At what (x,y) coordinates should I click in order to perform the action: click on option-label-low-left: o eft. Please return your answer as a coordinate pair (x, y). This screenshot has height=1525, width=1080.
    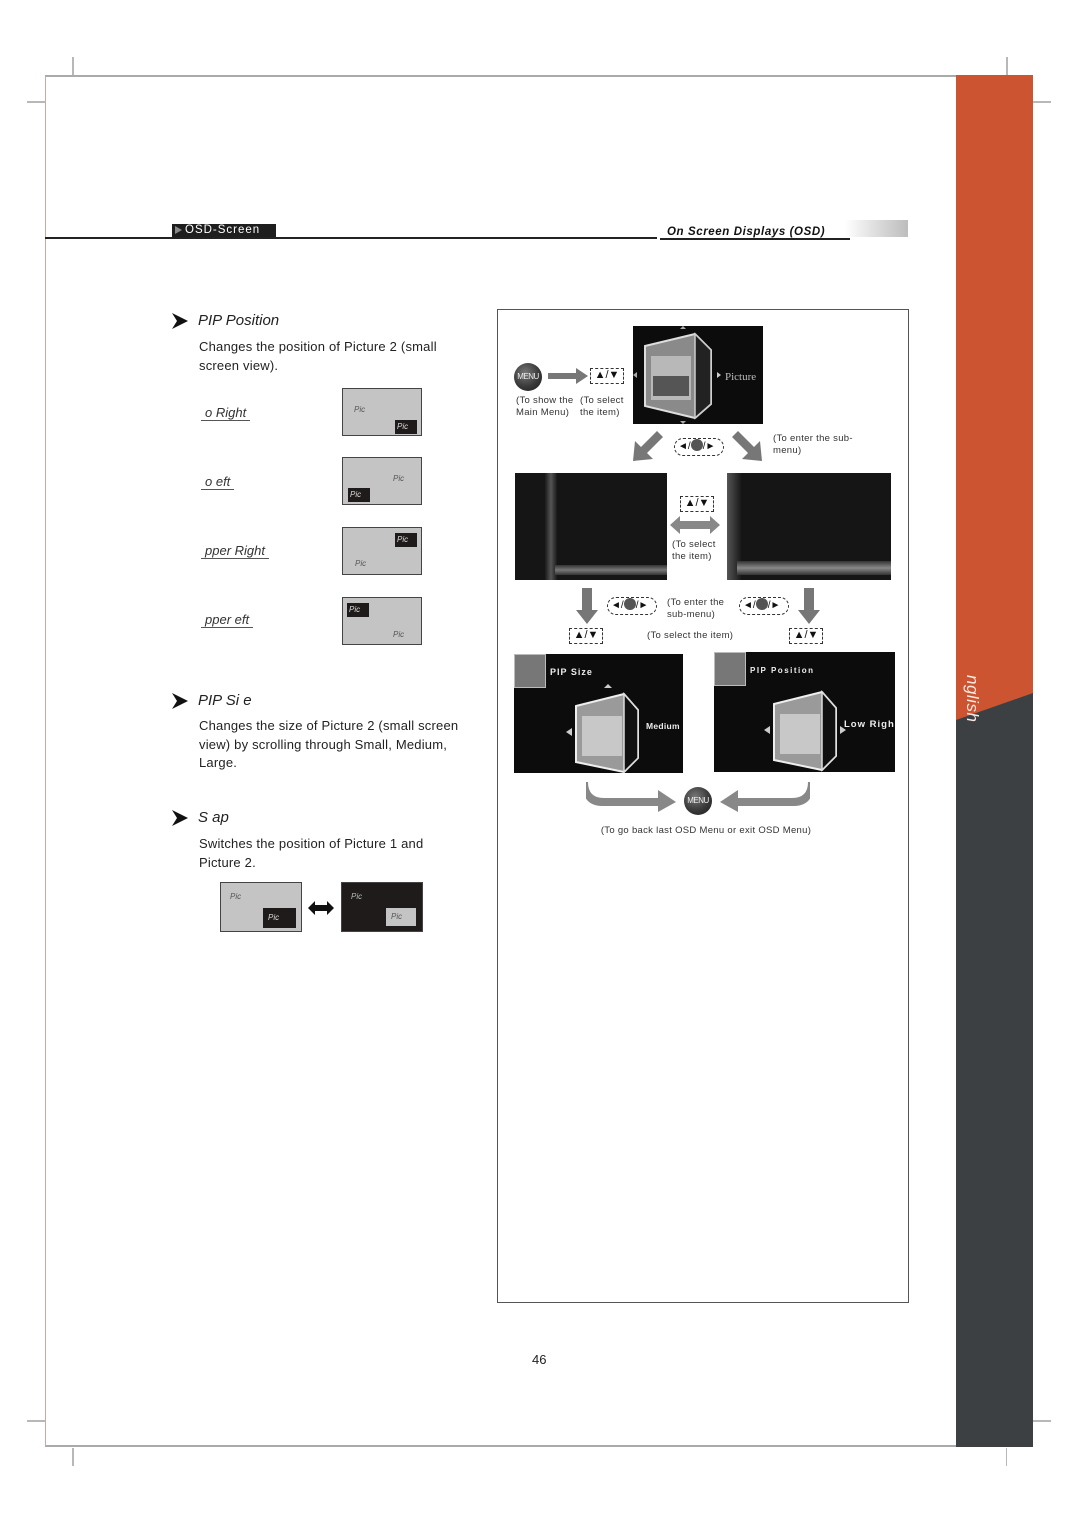
    Looking at the image, I should click on (218, 482).